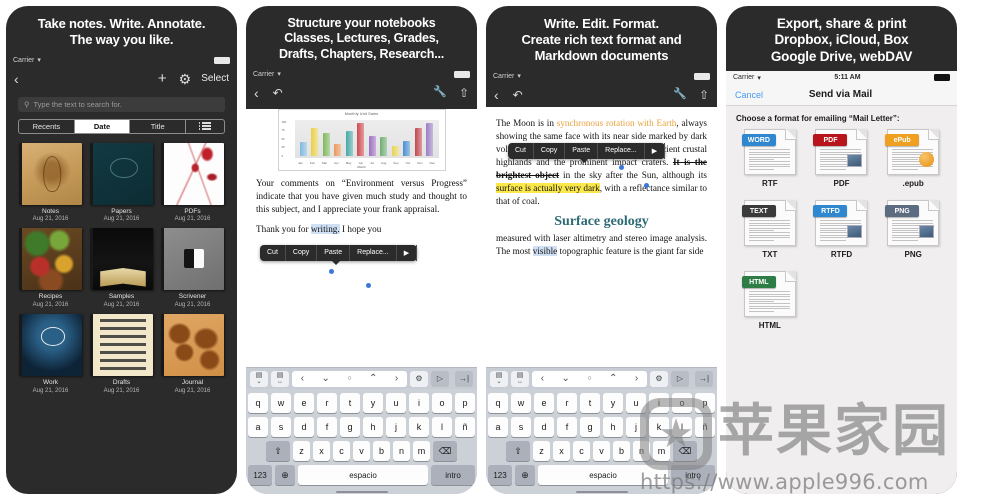 The width and height of the screenshot is (986, 500). What do you see at coordinates (770, 229) in the screenshot?
I see `format-option: TEXT TXT` at bounding box center [770, 229].